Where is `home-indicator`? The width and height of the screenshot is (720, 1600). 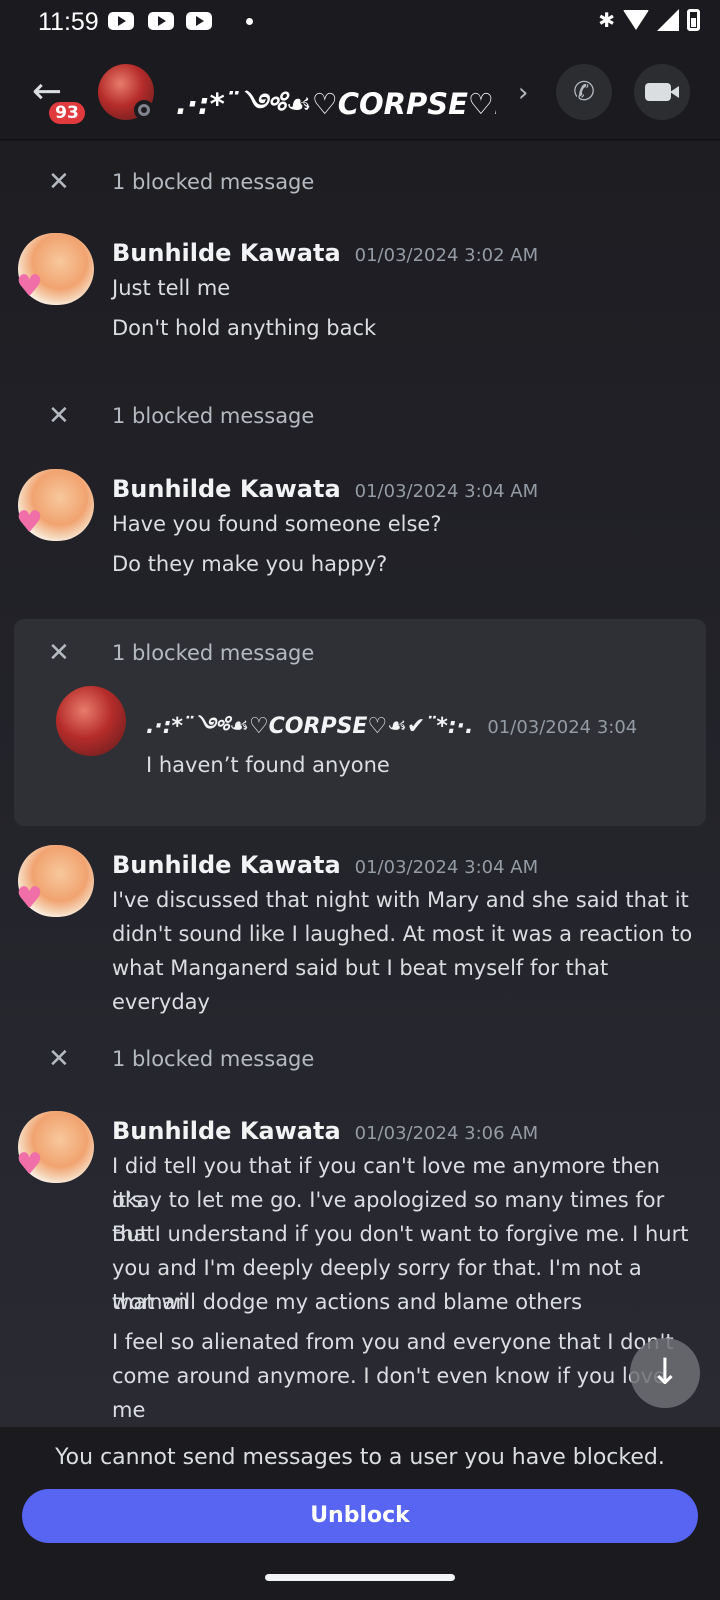
home-indicator is located at coordinates (360, 1577).